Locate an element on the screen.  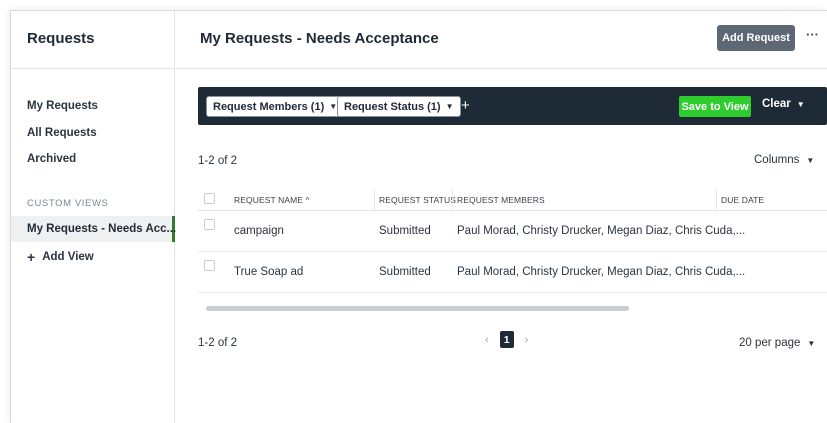
more-options-icon: ··· is located at coordinates (812, 34).